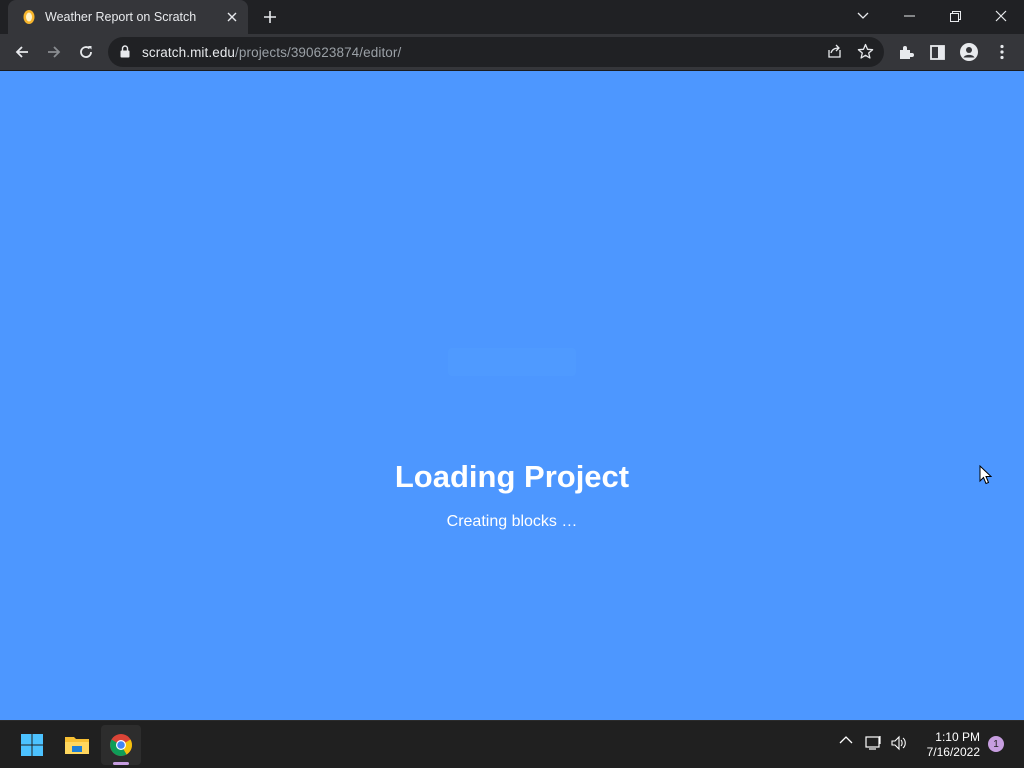 The image size is (1024, 768). I want to click on file-explorer-icon, so click(77, 745).